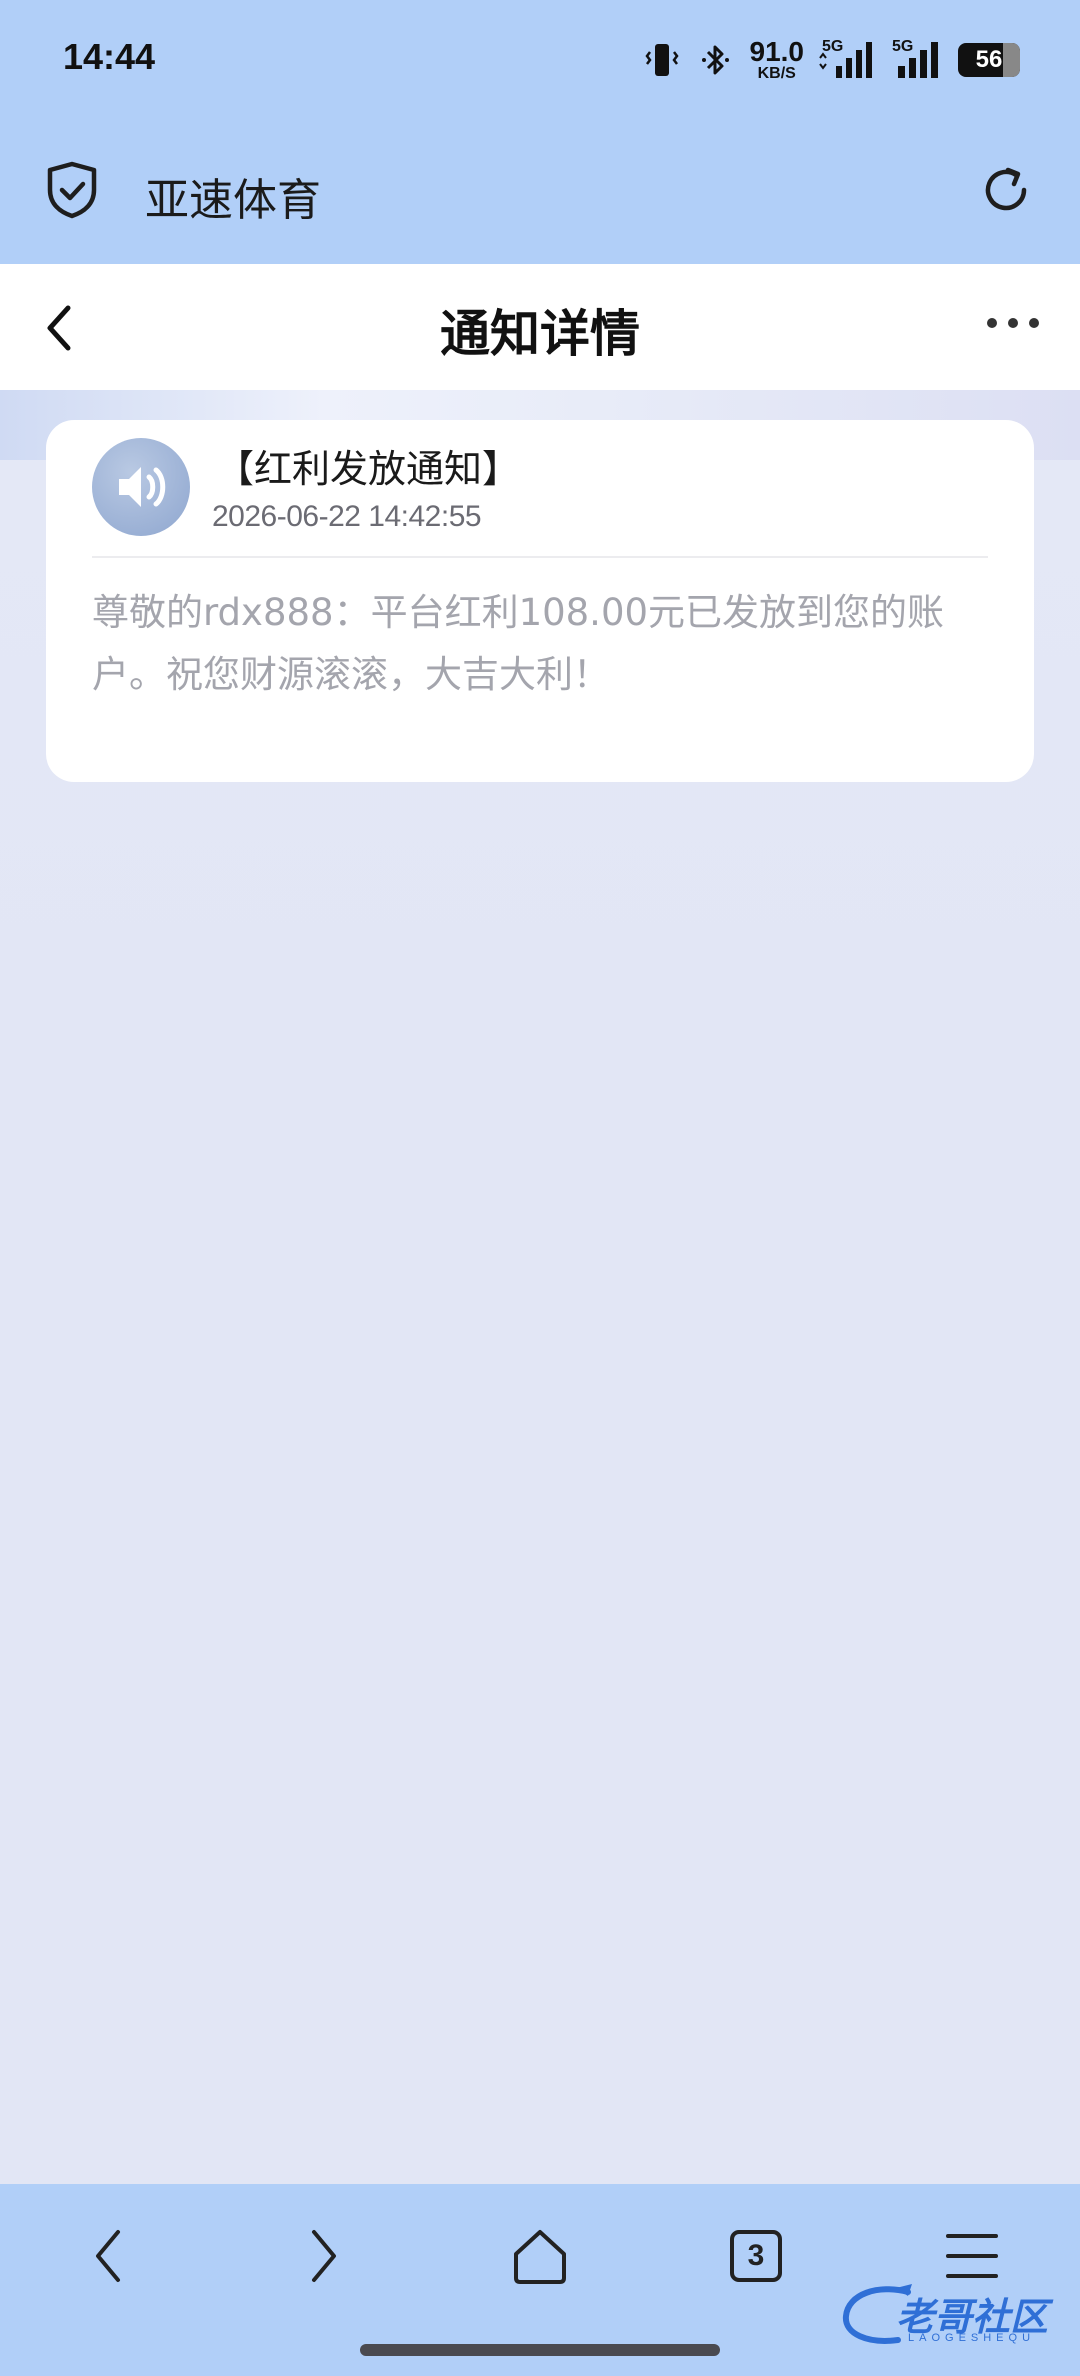 The image size is (1080, 2376). What do you see at coordinates (540, 334) in the screenshot?
I see `page-title: 通知详情` at bounding box center [540, 334].